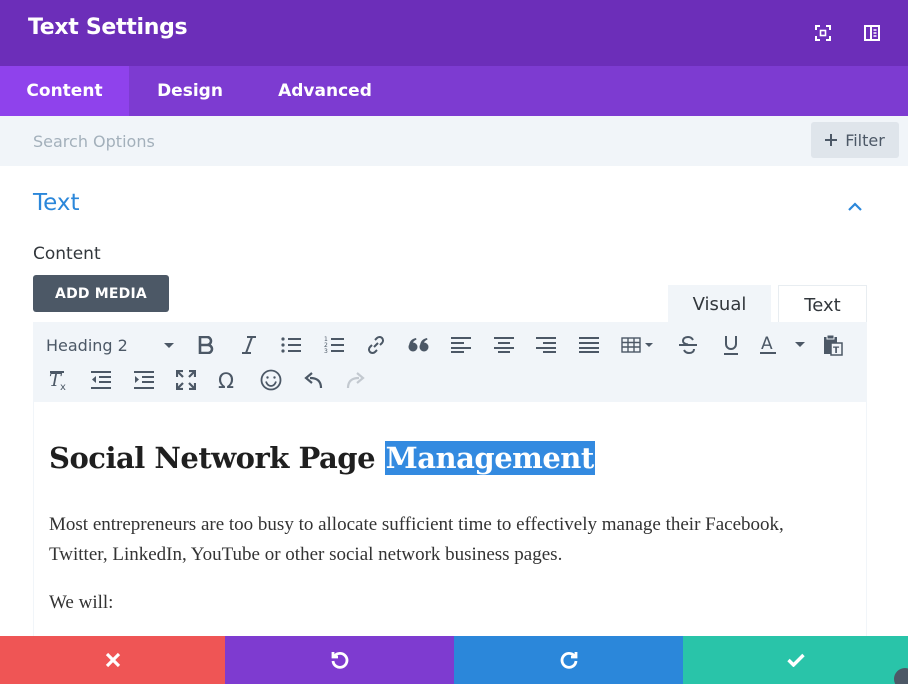  I want to click on chevron-down-icon, so click(169, 345).